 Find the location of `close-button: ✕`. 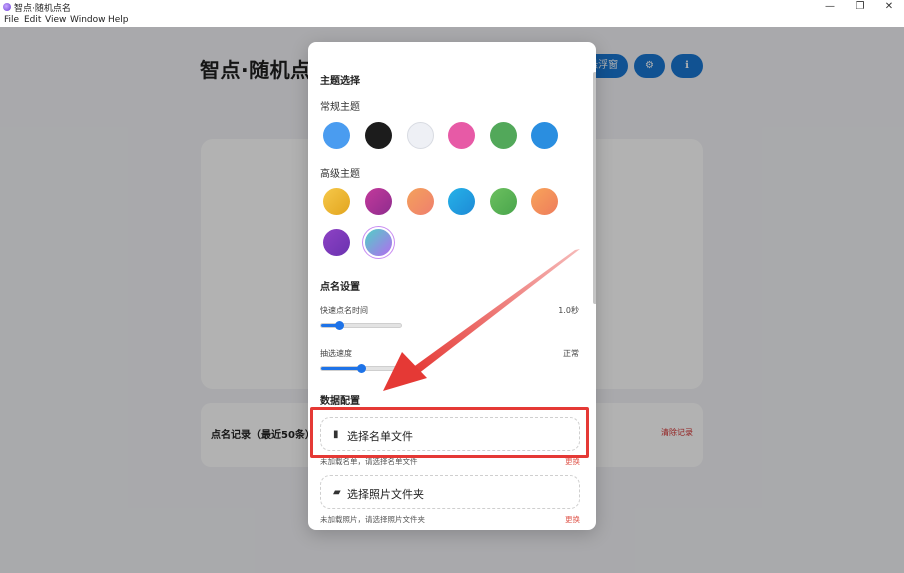

close-button: ✕ is located at coordinates (889, 7).